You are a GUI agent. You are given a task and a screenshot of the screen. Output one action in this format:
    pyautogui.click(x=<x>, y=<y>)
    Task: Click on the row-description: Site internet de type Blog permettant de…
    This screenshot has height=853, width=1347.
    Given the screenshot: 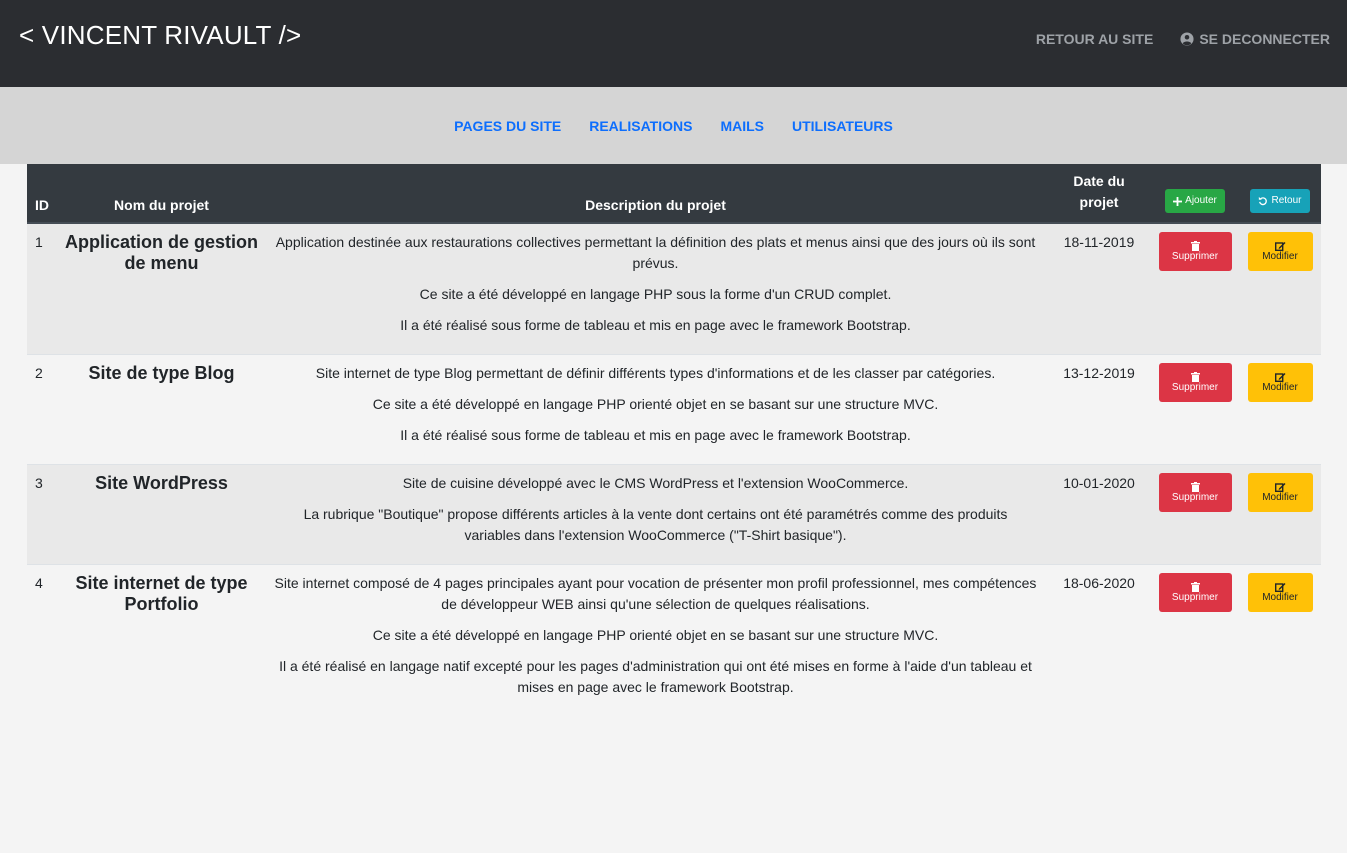 What is the action you would take?
    pyautogui.click(x=655, y=410)
    